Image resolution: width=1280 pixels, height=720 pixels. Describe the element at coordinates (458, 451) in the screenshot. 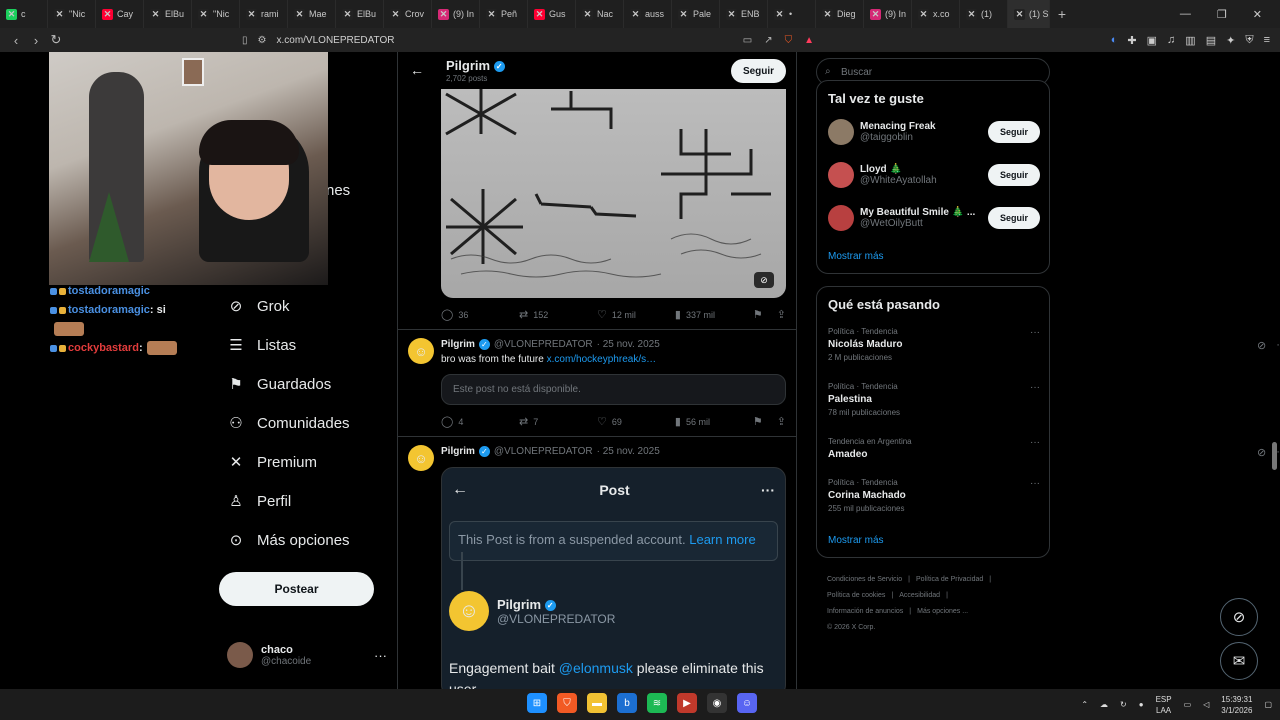

I see `author-name: Pilgrim` at that location.